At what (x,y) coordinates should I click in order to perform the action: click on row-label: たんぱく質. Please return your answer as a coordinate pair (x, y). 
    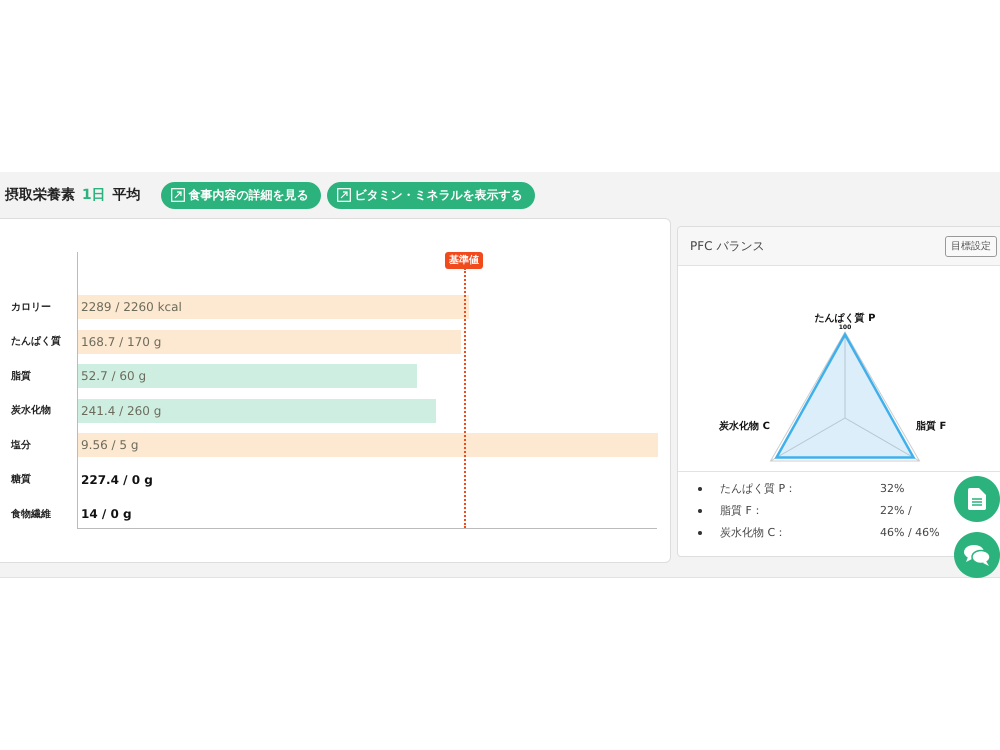
    Looking at the image, I should click on (36, 342).